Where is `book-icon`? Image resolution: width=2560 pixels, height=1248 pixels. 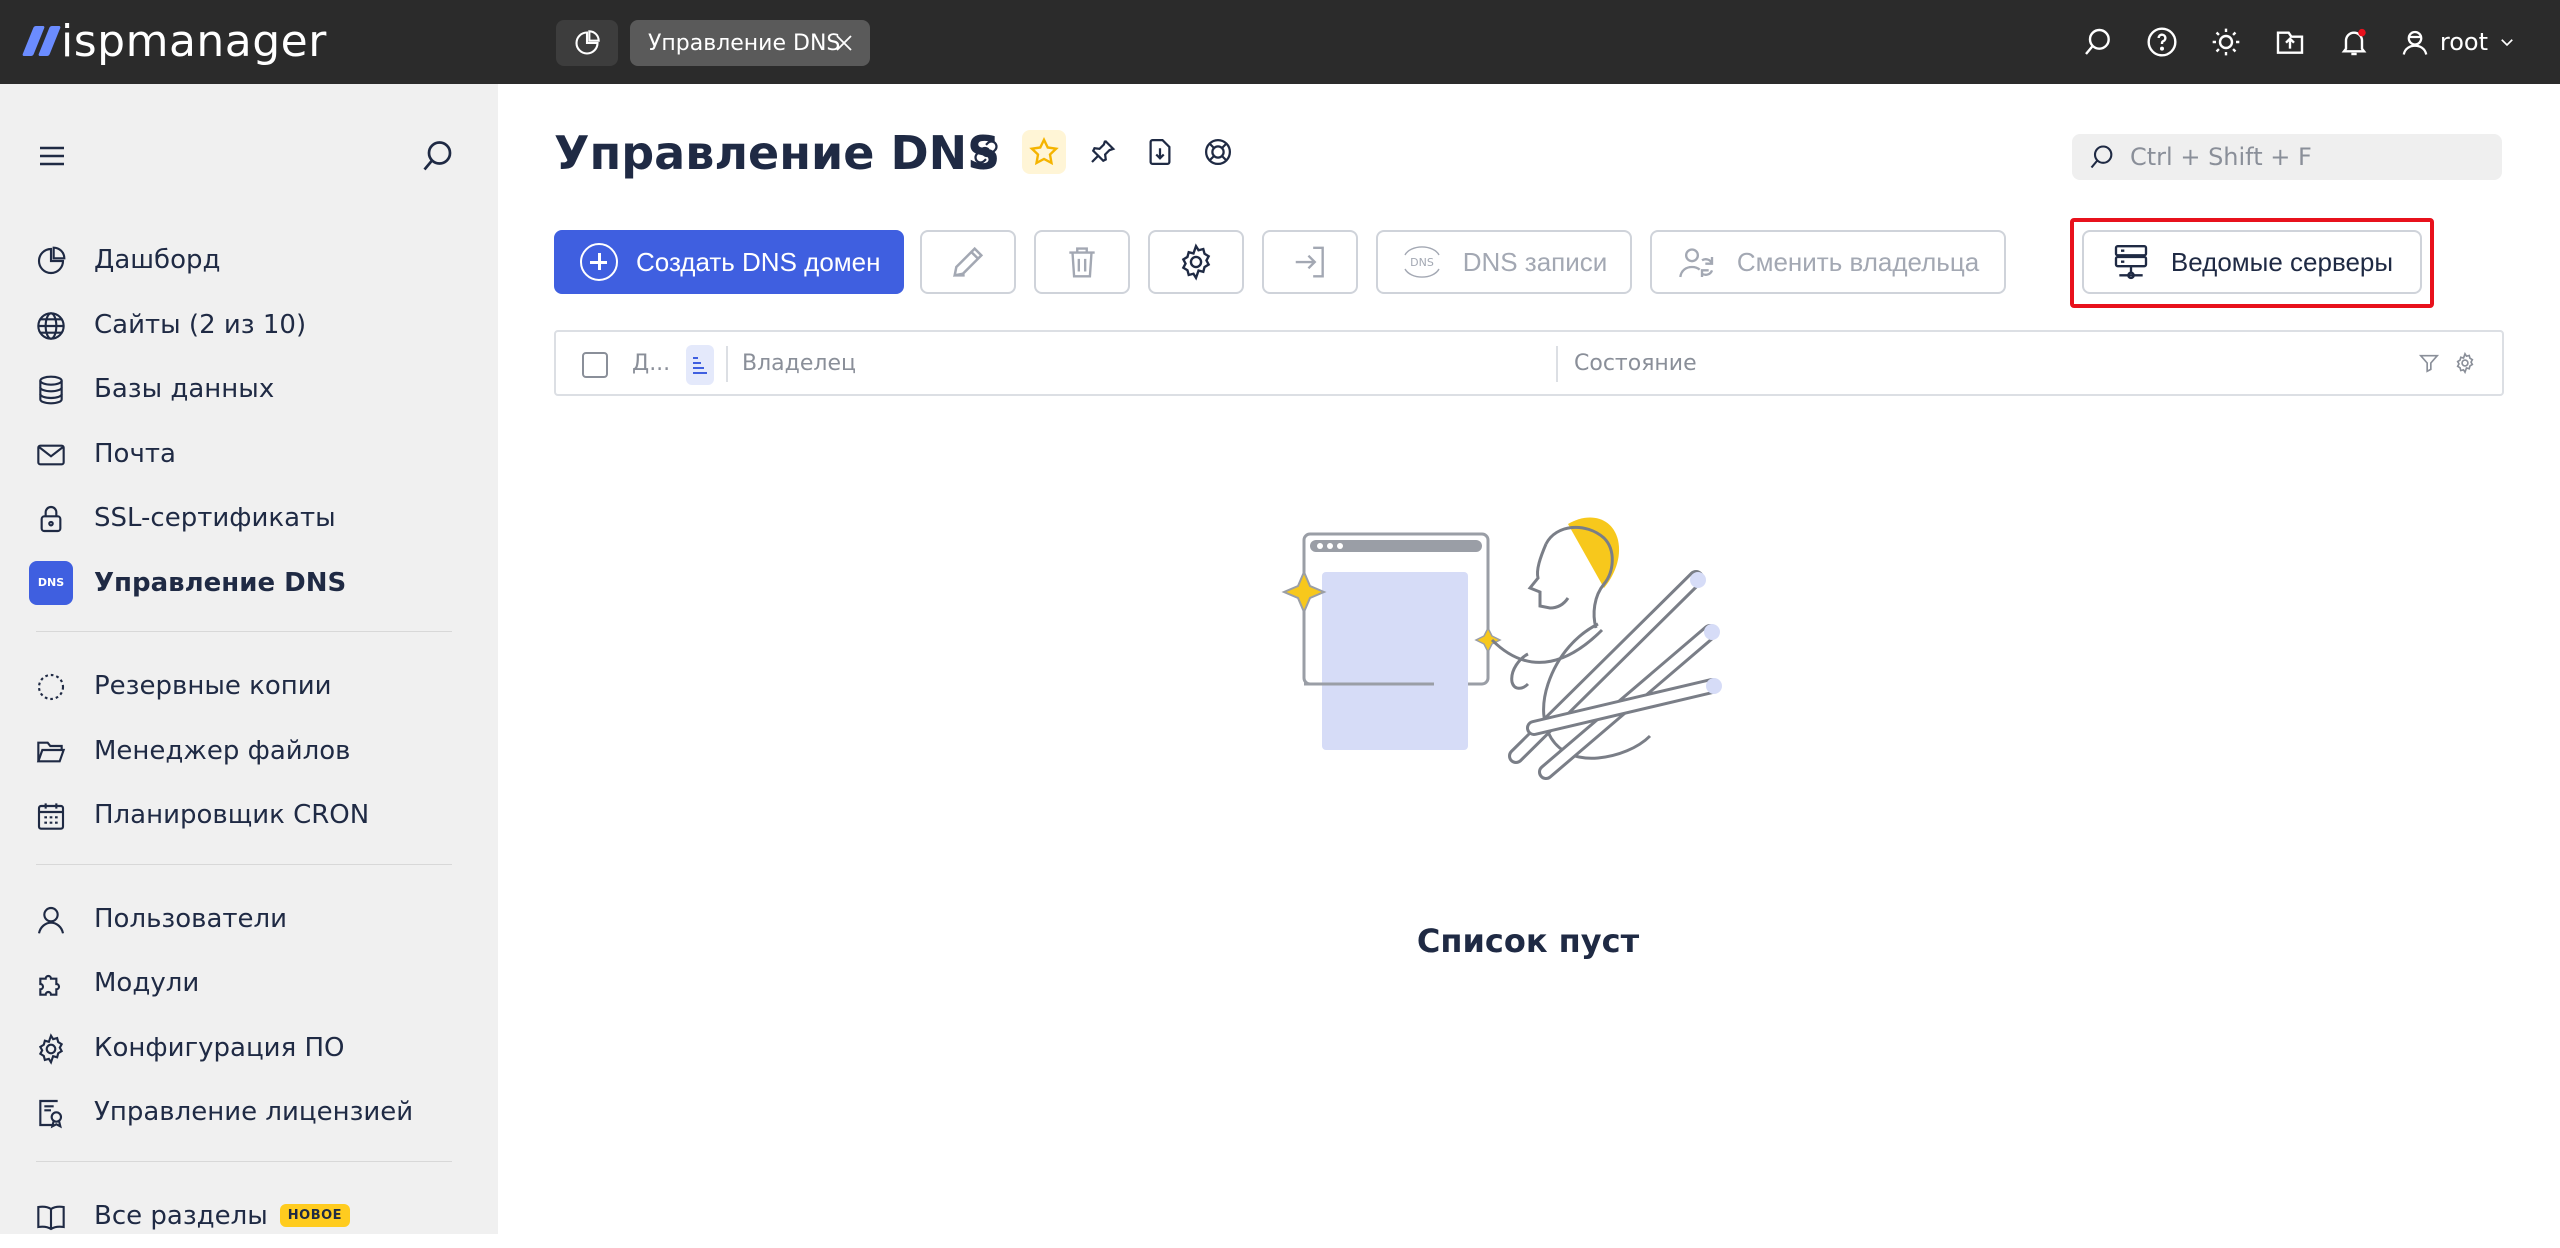 book-icon is located at coordinates (51, 1217).